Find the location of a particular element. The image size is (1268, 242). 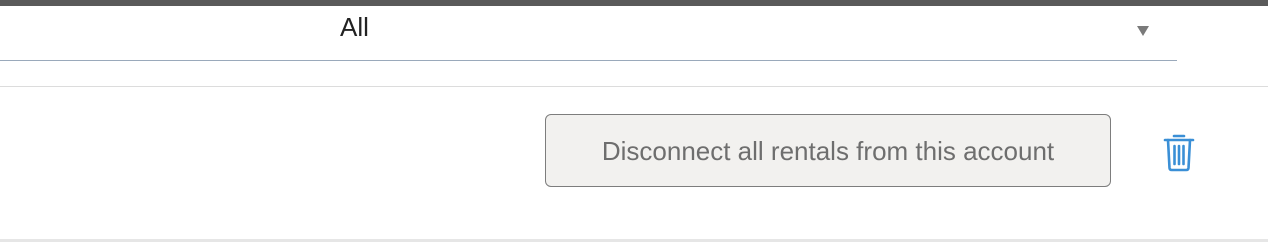

trash-icon is located at coordinates (1179, 152).